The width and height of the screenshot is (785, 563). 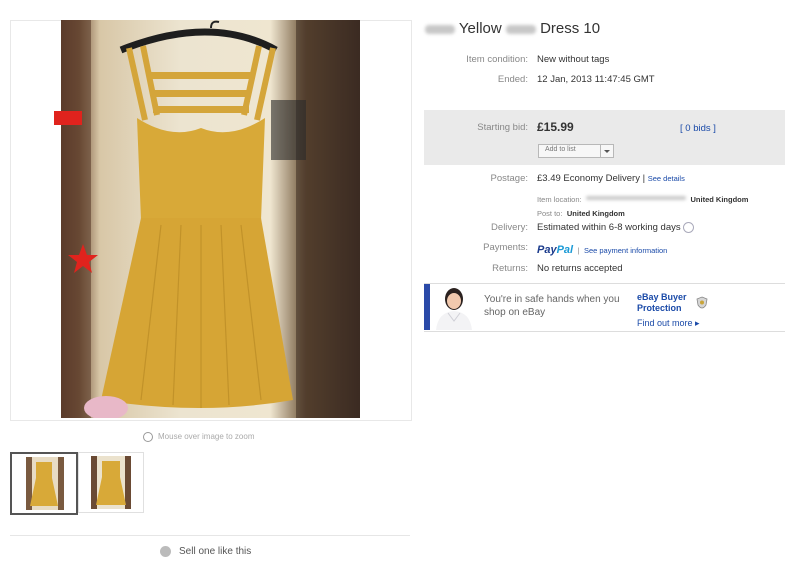 What do you see at coordinates (512, 79) in the screenshot?
I see `ended-label: Ended:` at bounding box center [512, 79].